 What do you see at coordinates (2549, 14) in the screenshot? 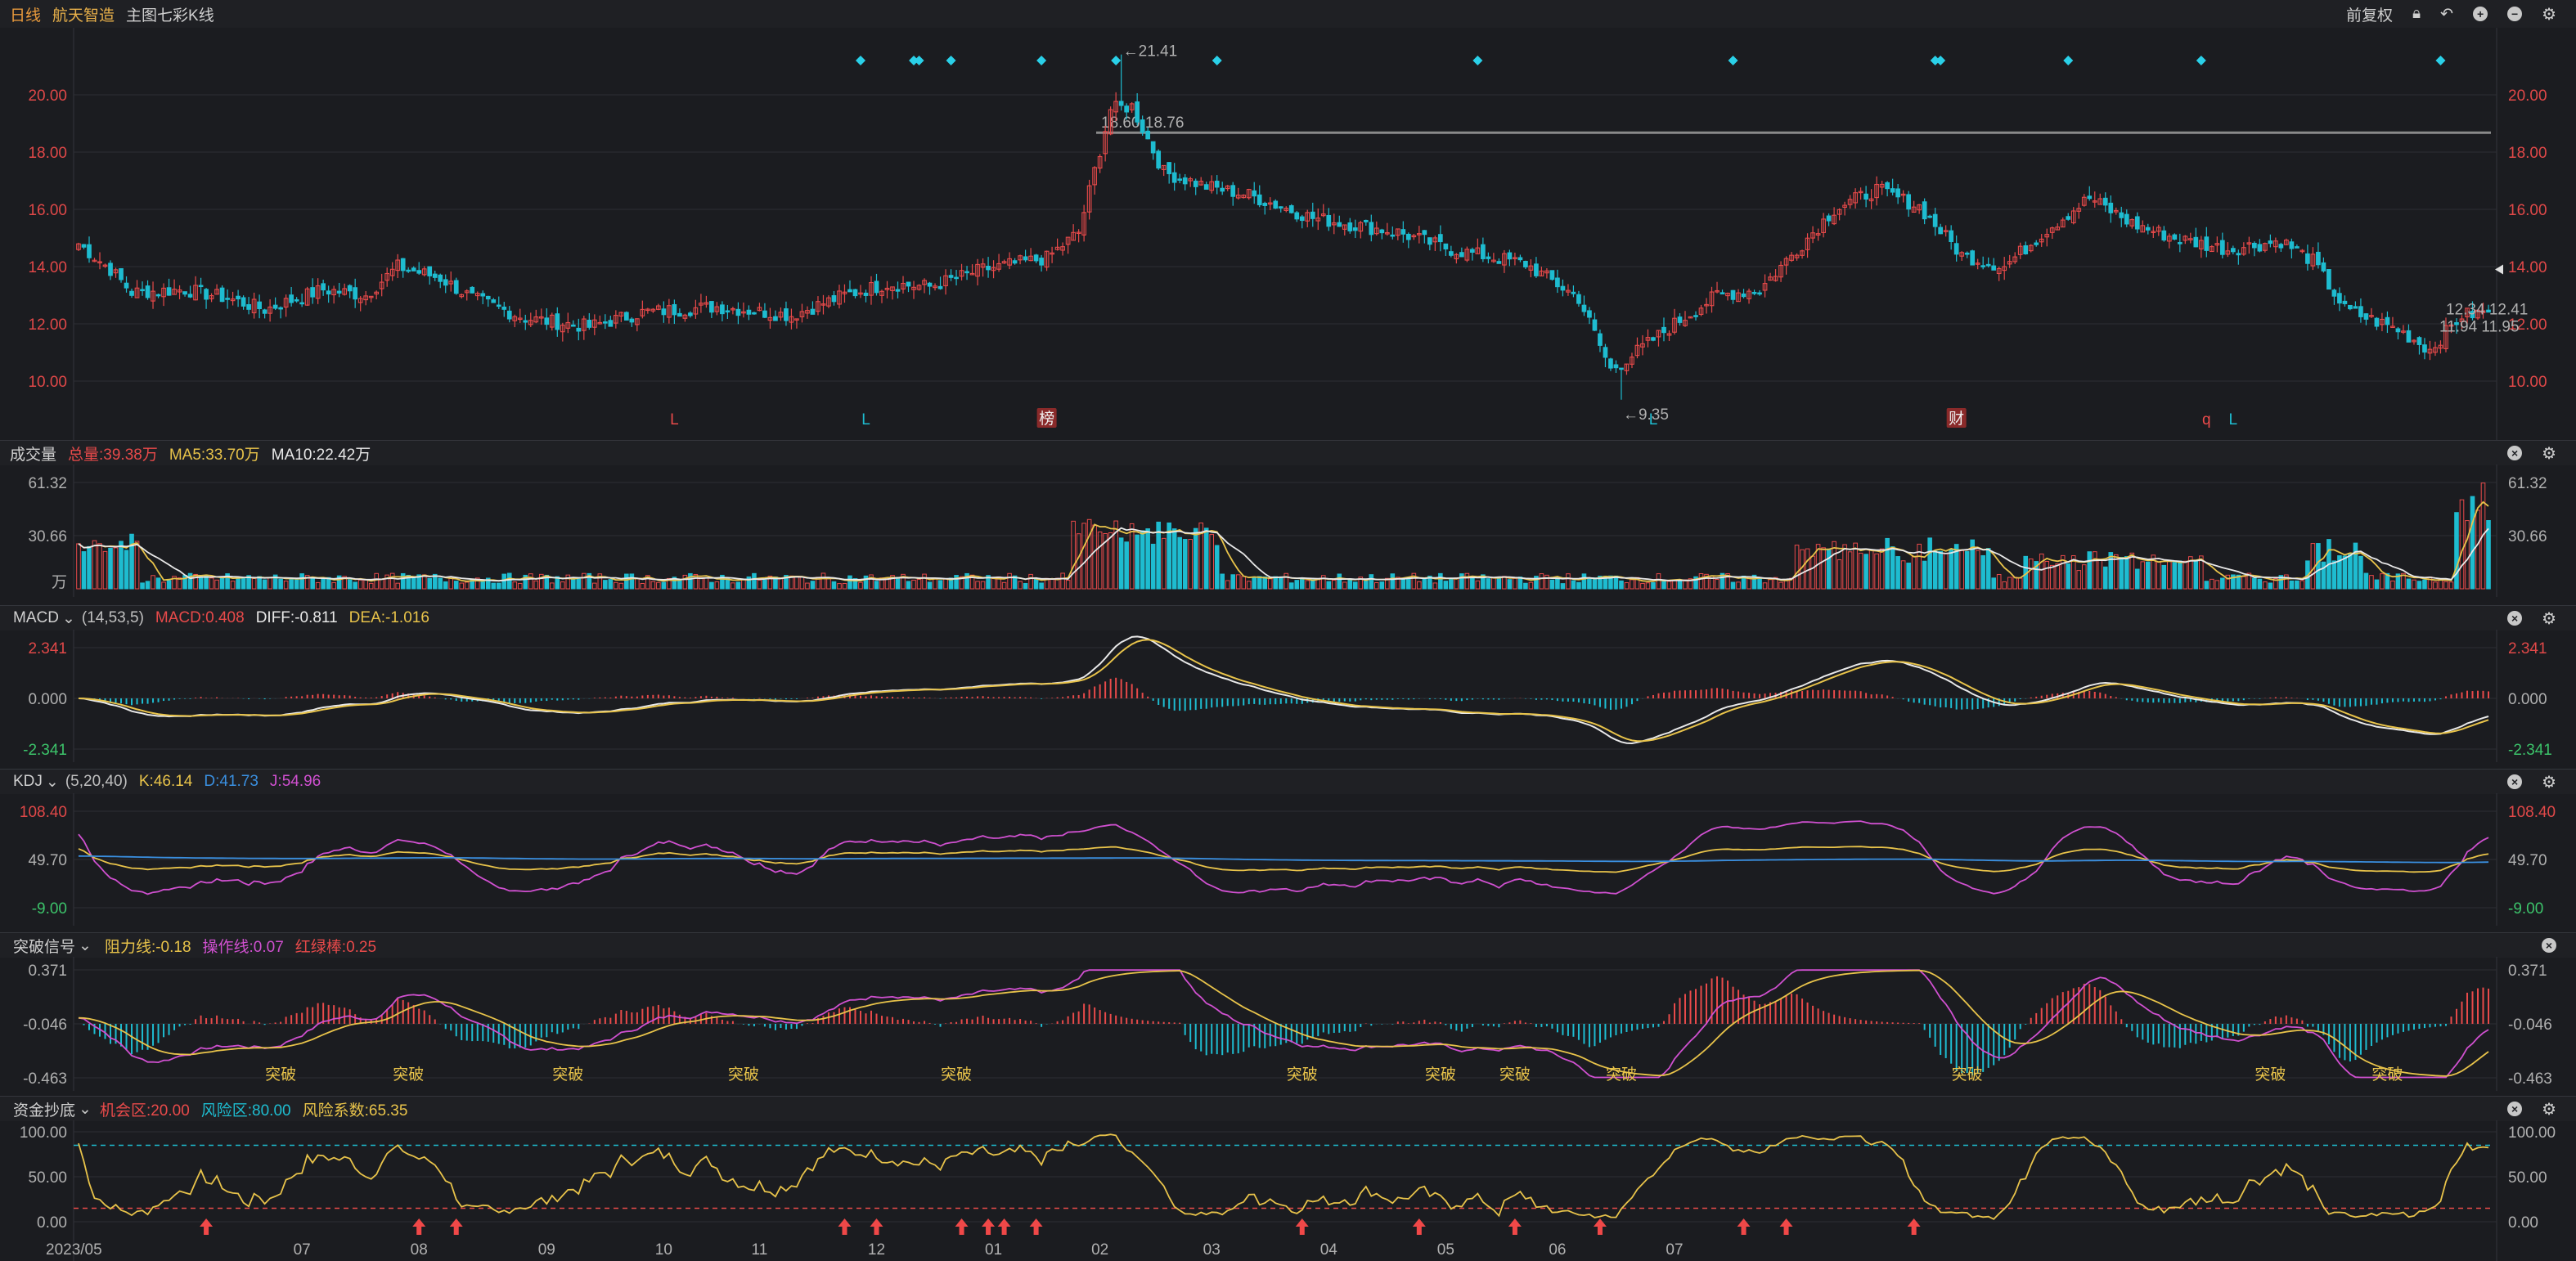
I see `settings-gear-icon: ⚙` at bounding box center [2549, 14].